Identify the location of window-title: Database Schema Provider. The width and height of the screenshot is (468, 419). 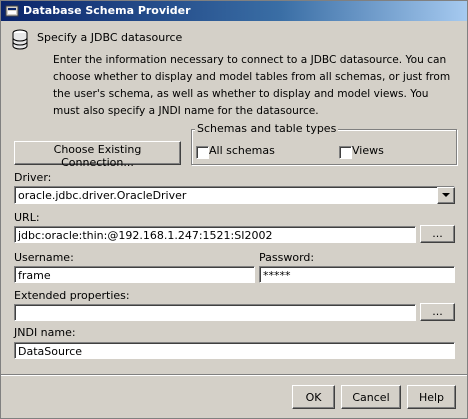
(107, 10).